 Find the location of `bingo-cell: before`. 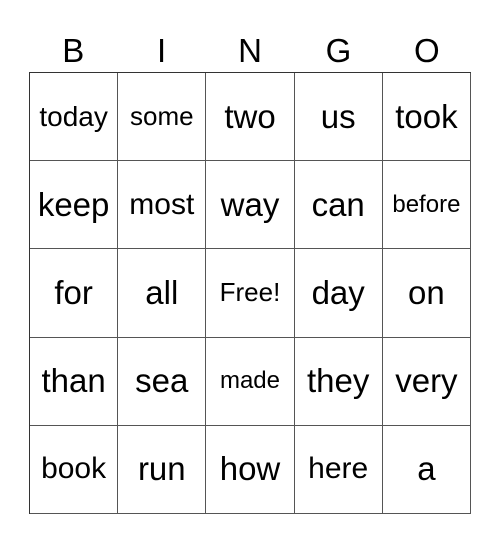

bingo-cell: before is located at coordinates (426, 205).